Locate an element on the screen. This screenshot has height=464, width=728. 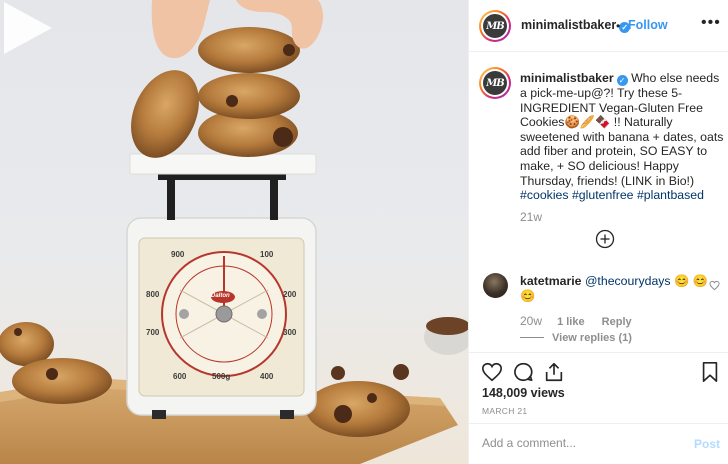
comment-time: 20w is located at coordinates (531, 321).